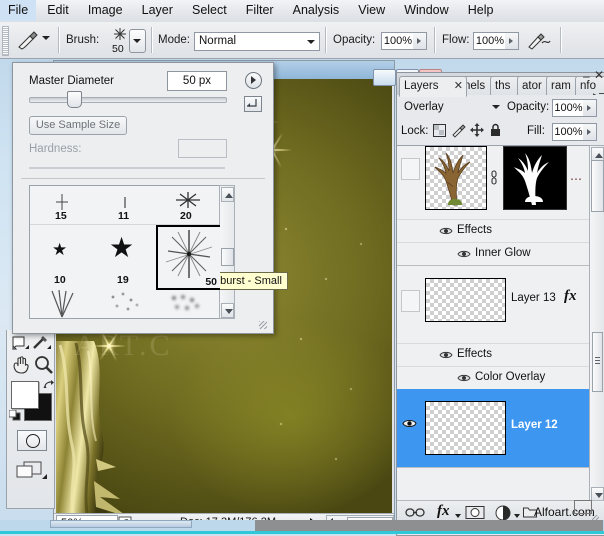 This screenshot has height=536, width=604. What do you see at coordinates (590, 132) in the screenshot?
I see `layer-fill-slider-button` at bounding box center [590, 132].